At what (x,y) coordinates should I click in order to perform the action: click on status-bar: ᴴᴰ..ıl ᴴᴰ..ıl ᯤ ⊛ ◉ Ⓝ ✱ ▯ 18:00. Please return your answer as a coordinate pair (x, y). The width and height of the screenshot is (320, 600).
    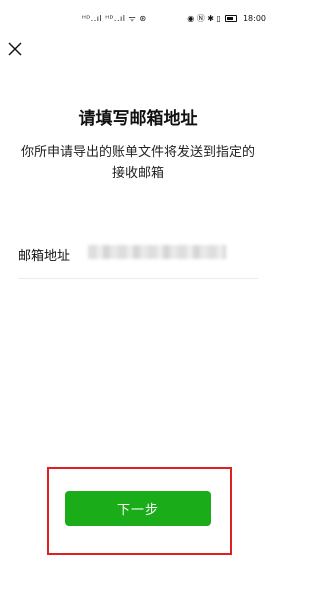
    Looking at the image, I should click on (138, 16).